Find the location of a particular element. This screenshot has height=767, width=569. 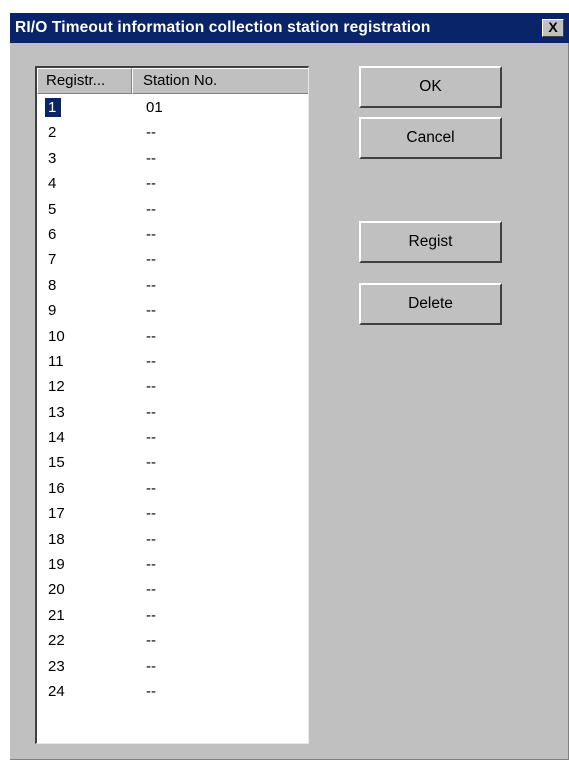

list-item: 24 -- is located at coordinates (172, 691).